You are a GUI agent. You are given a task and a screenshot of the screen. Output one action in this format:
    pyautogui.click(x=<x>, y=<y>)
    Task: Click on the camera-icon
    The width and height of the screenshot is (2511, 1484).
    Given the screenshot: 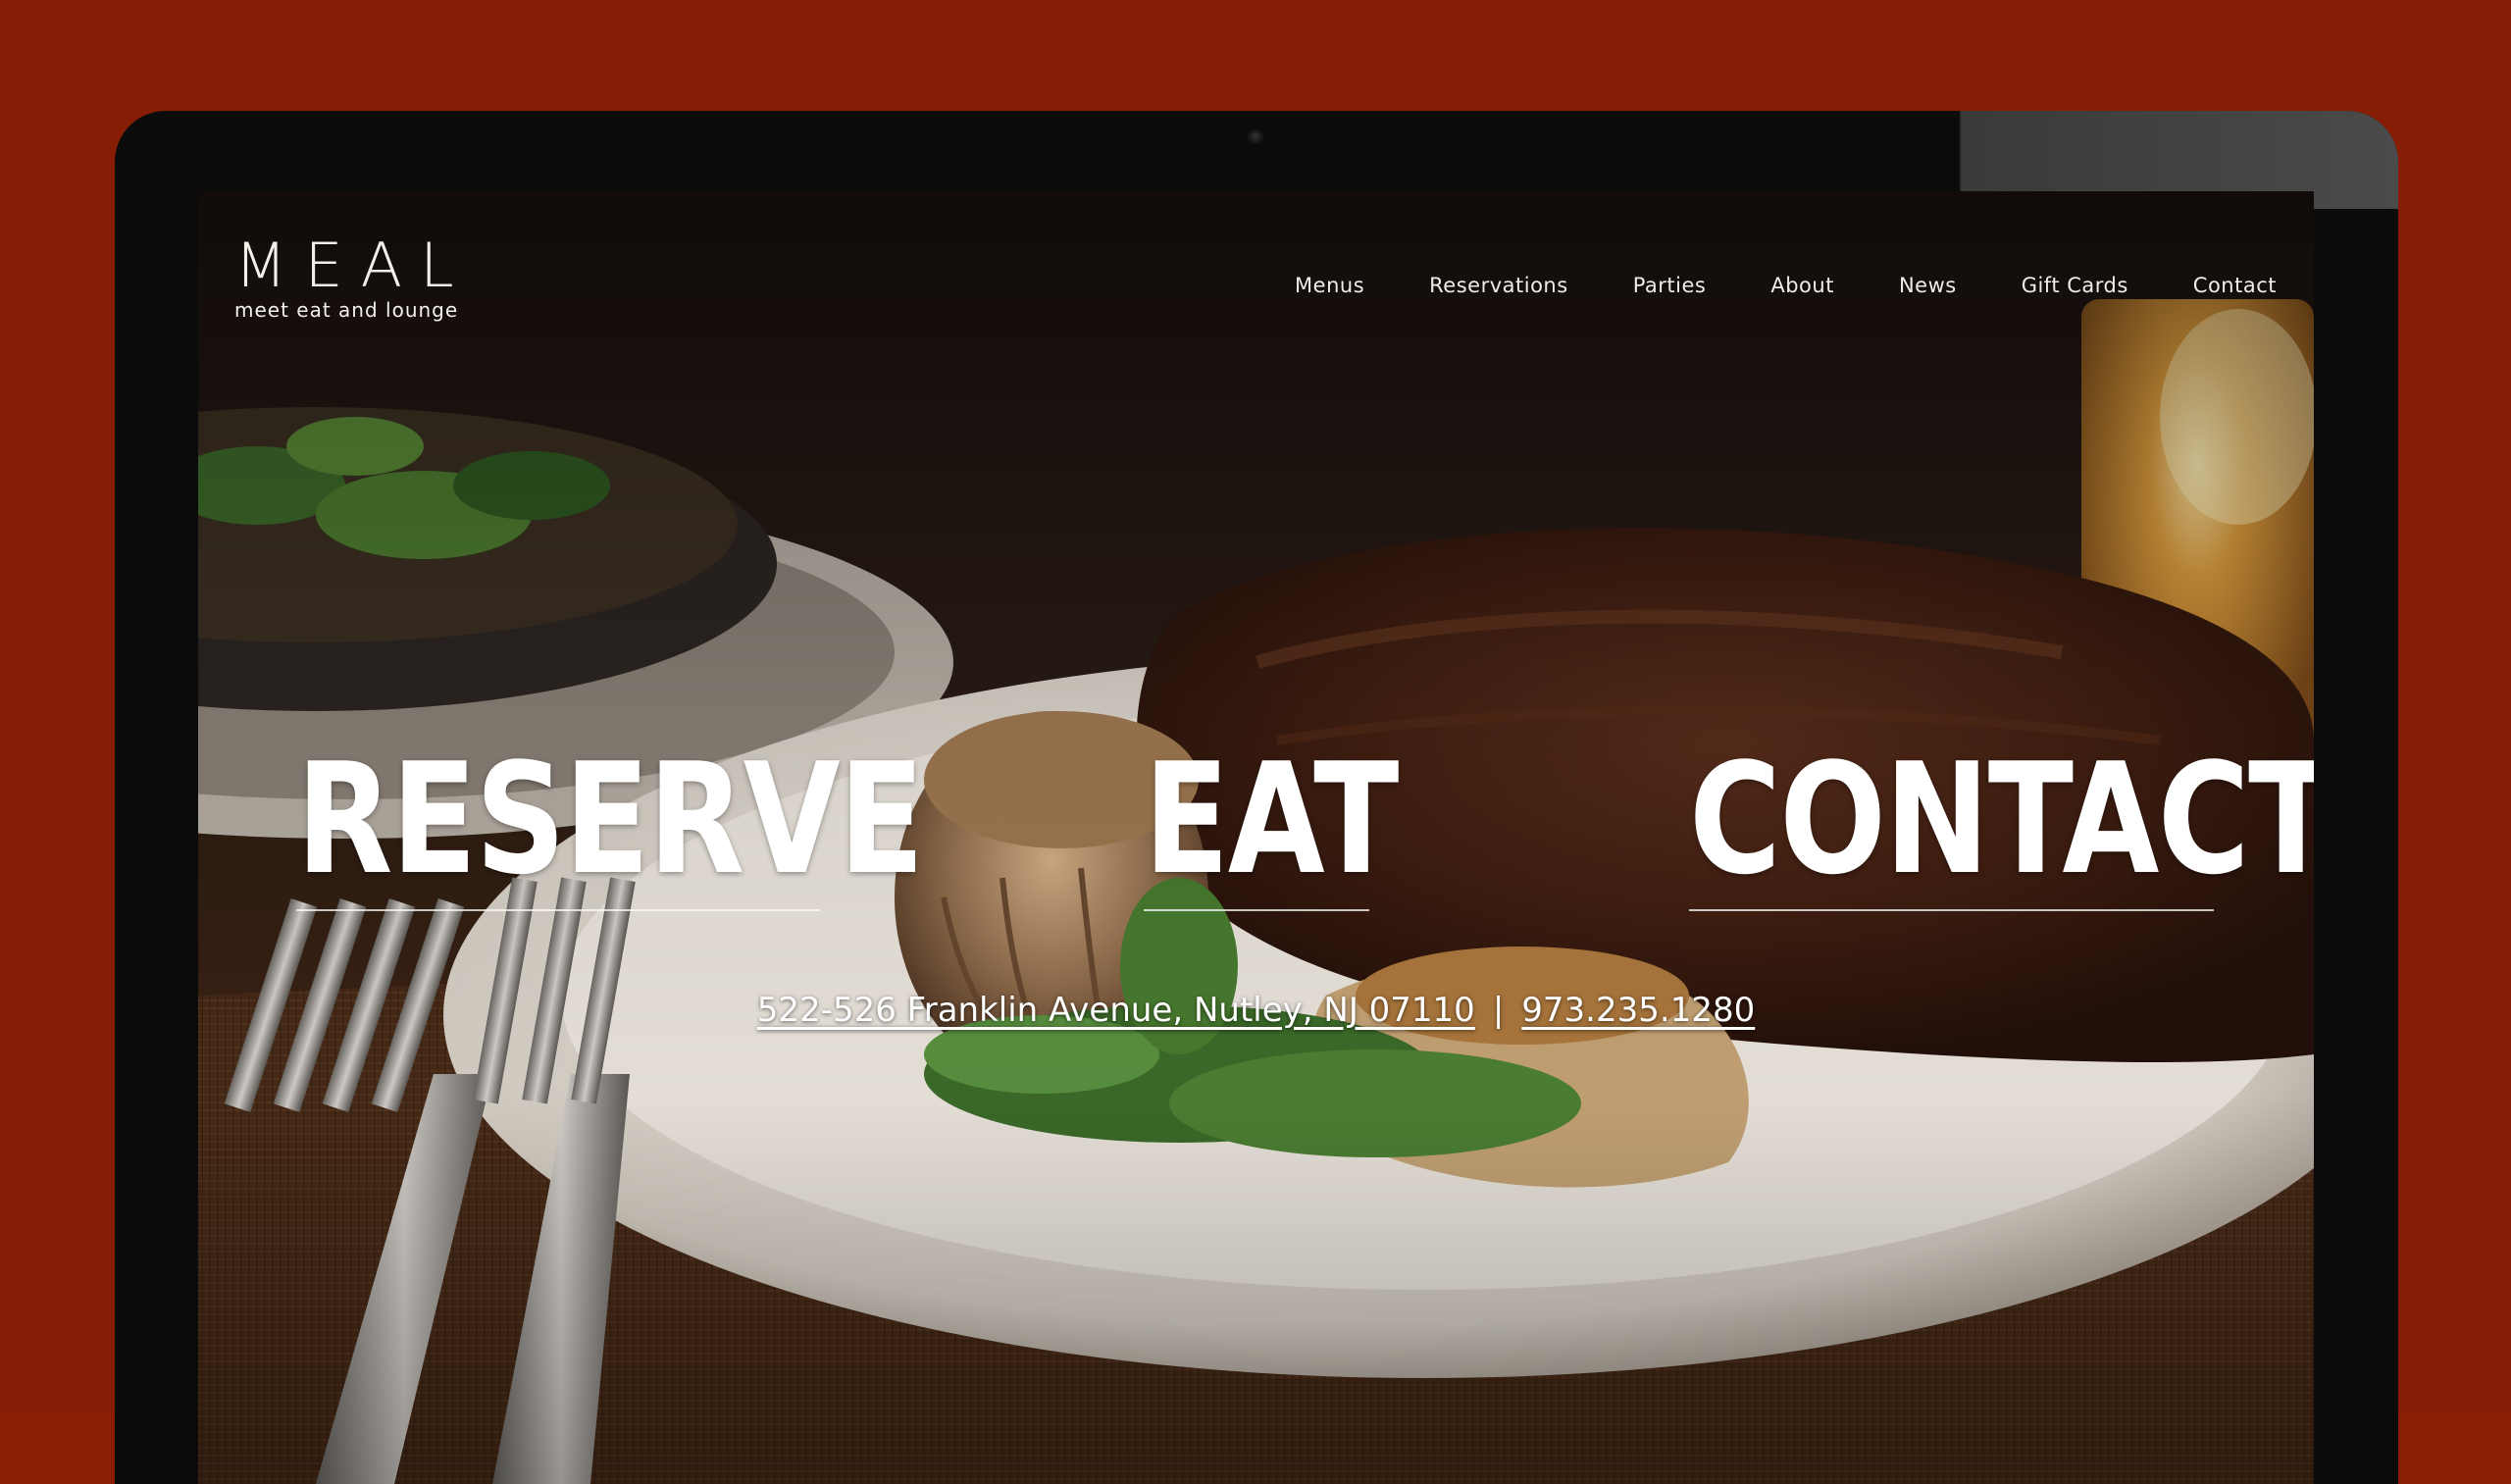 What is the action you would take?
    pyautogui.click(x=1255, y=136)
    